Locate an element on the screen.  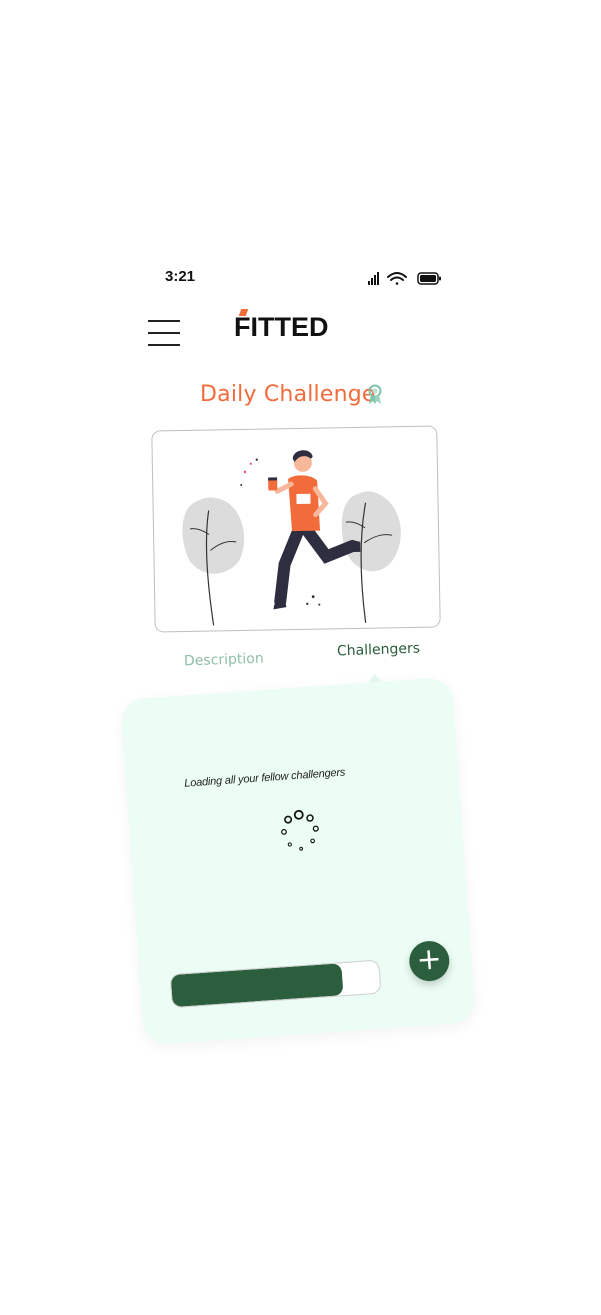
challenge-progress-bar is located at coordinates (275, 984).